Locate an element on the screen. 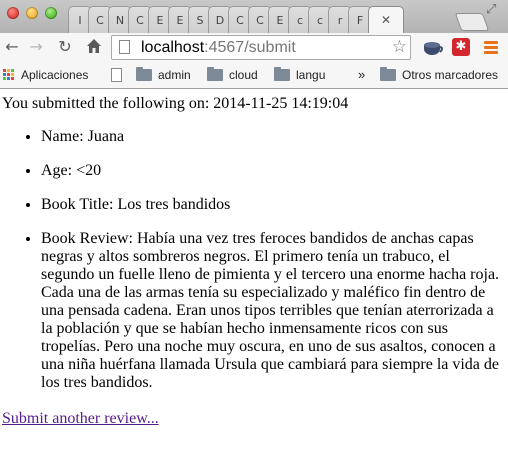  bookmark-page-icon is located at coordinates (116, 75).